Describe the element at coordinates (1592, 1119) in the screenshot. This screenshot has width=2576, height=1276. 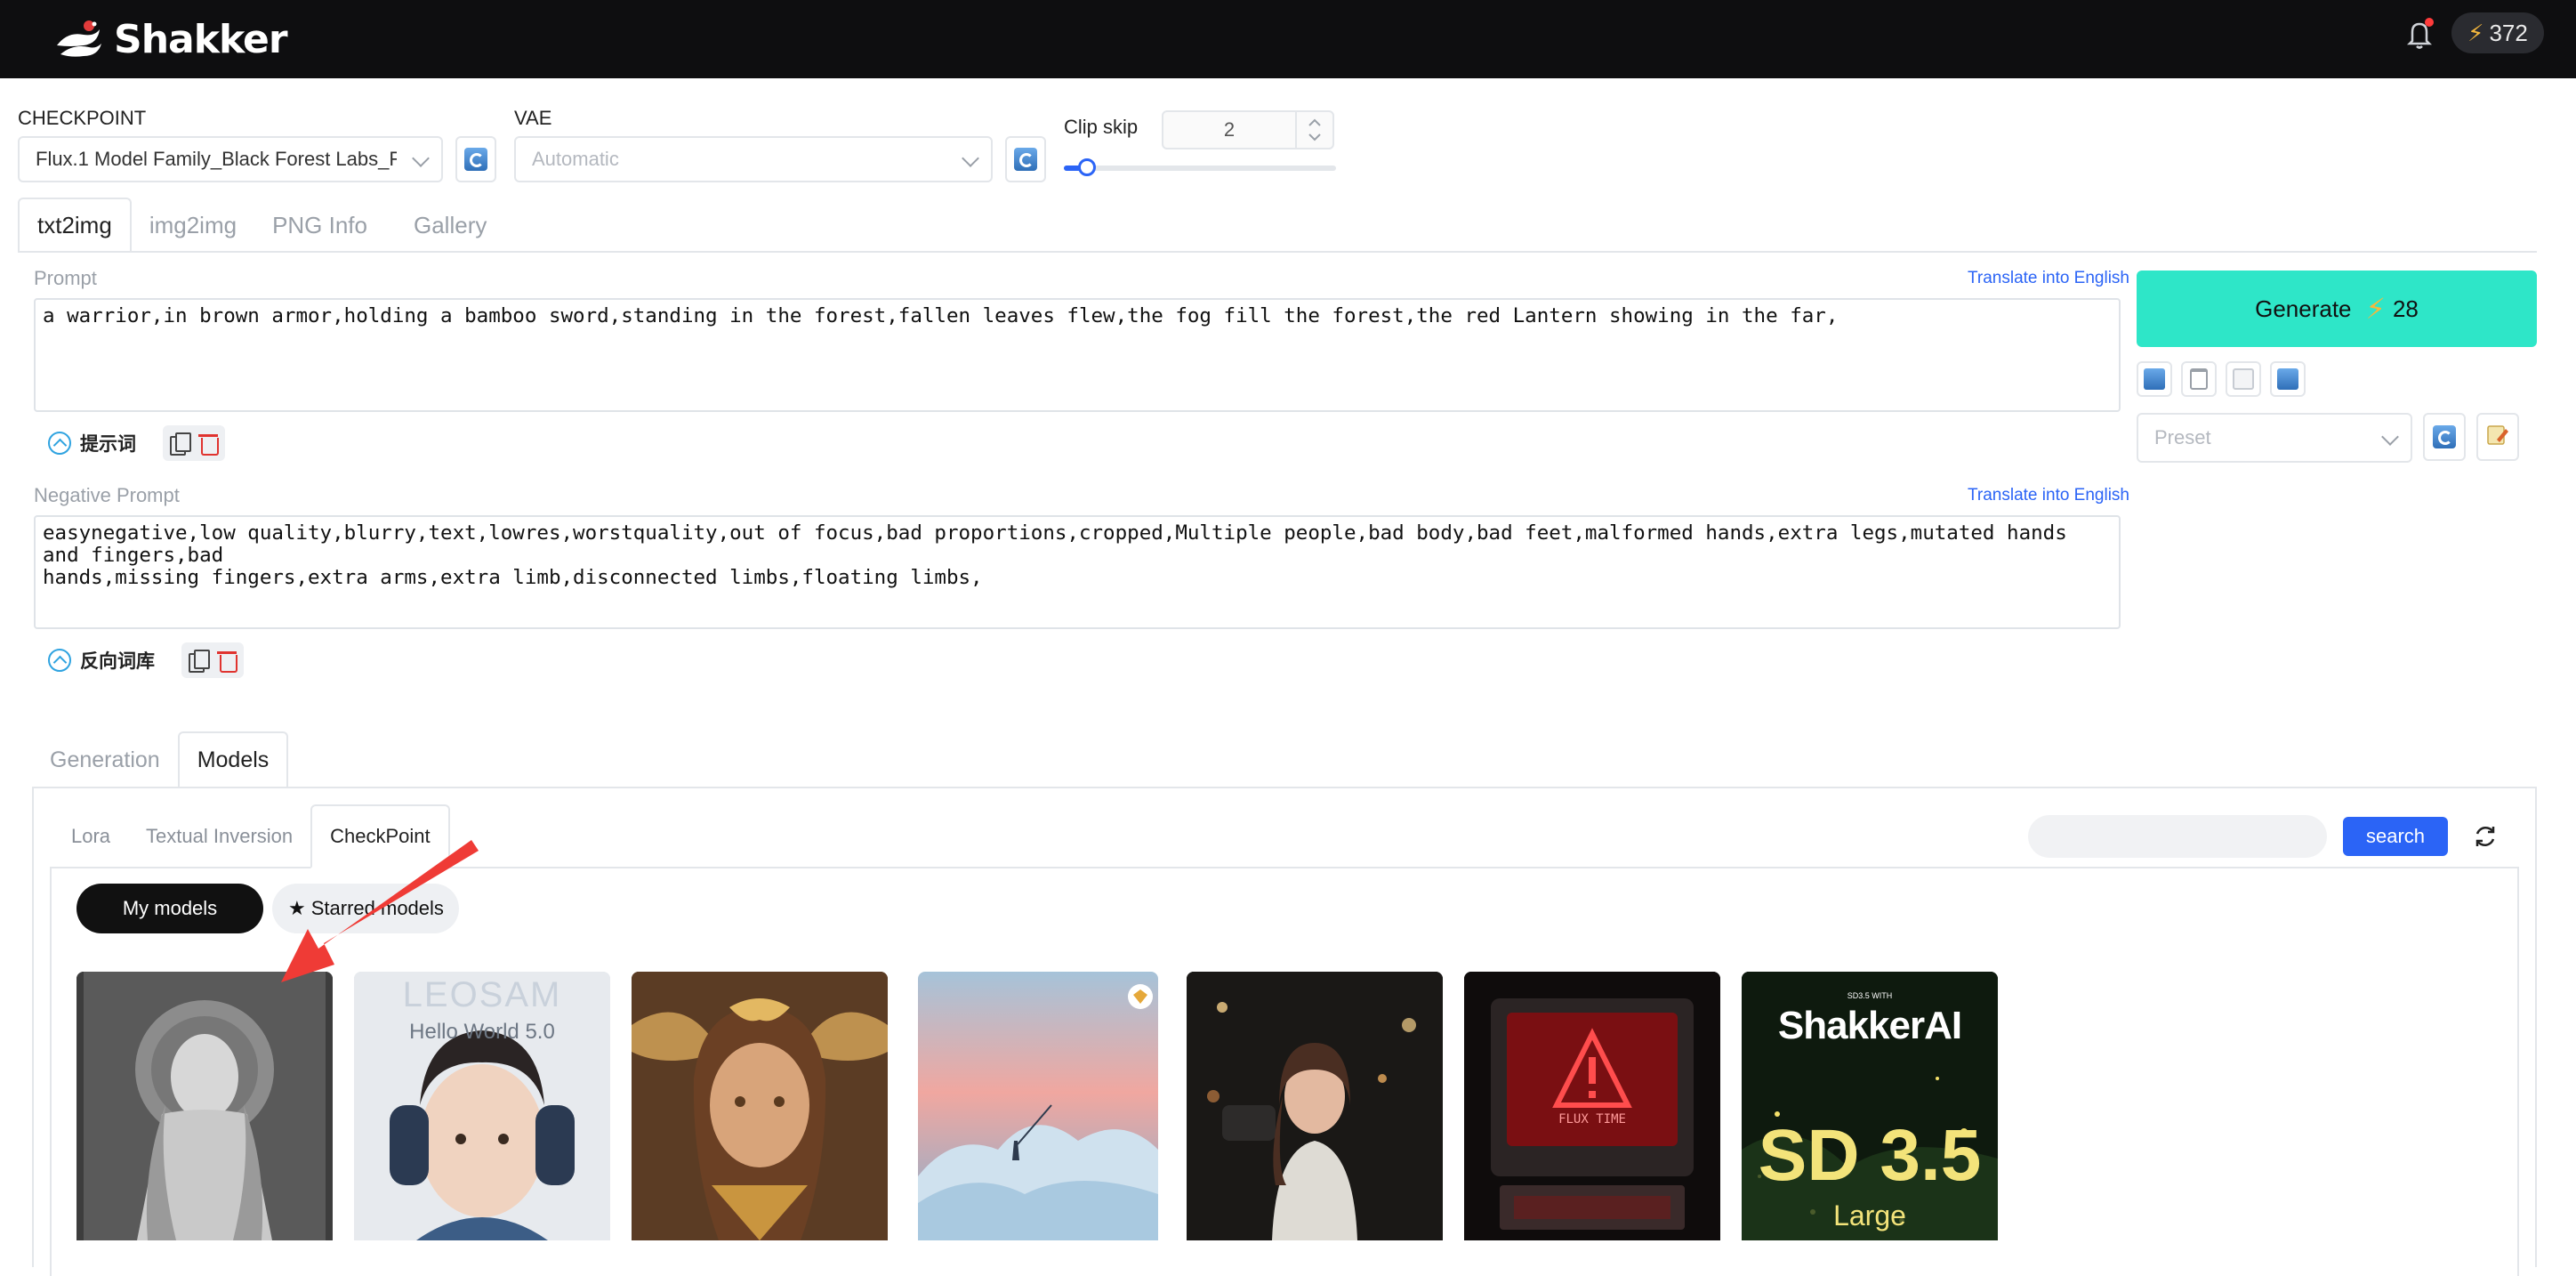
I see `card-title: FLUX TIME` at that location.